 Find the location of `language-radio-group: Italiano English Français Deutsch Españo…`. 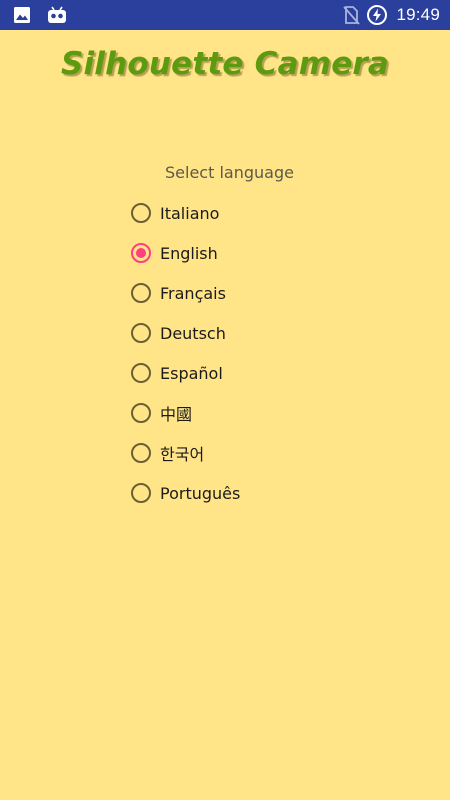

language-radio-group: Italiano English Français Deutsch Españo… is located at coordinates (185, 353).